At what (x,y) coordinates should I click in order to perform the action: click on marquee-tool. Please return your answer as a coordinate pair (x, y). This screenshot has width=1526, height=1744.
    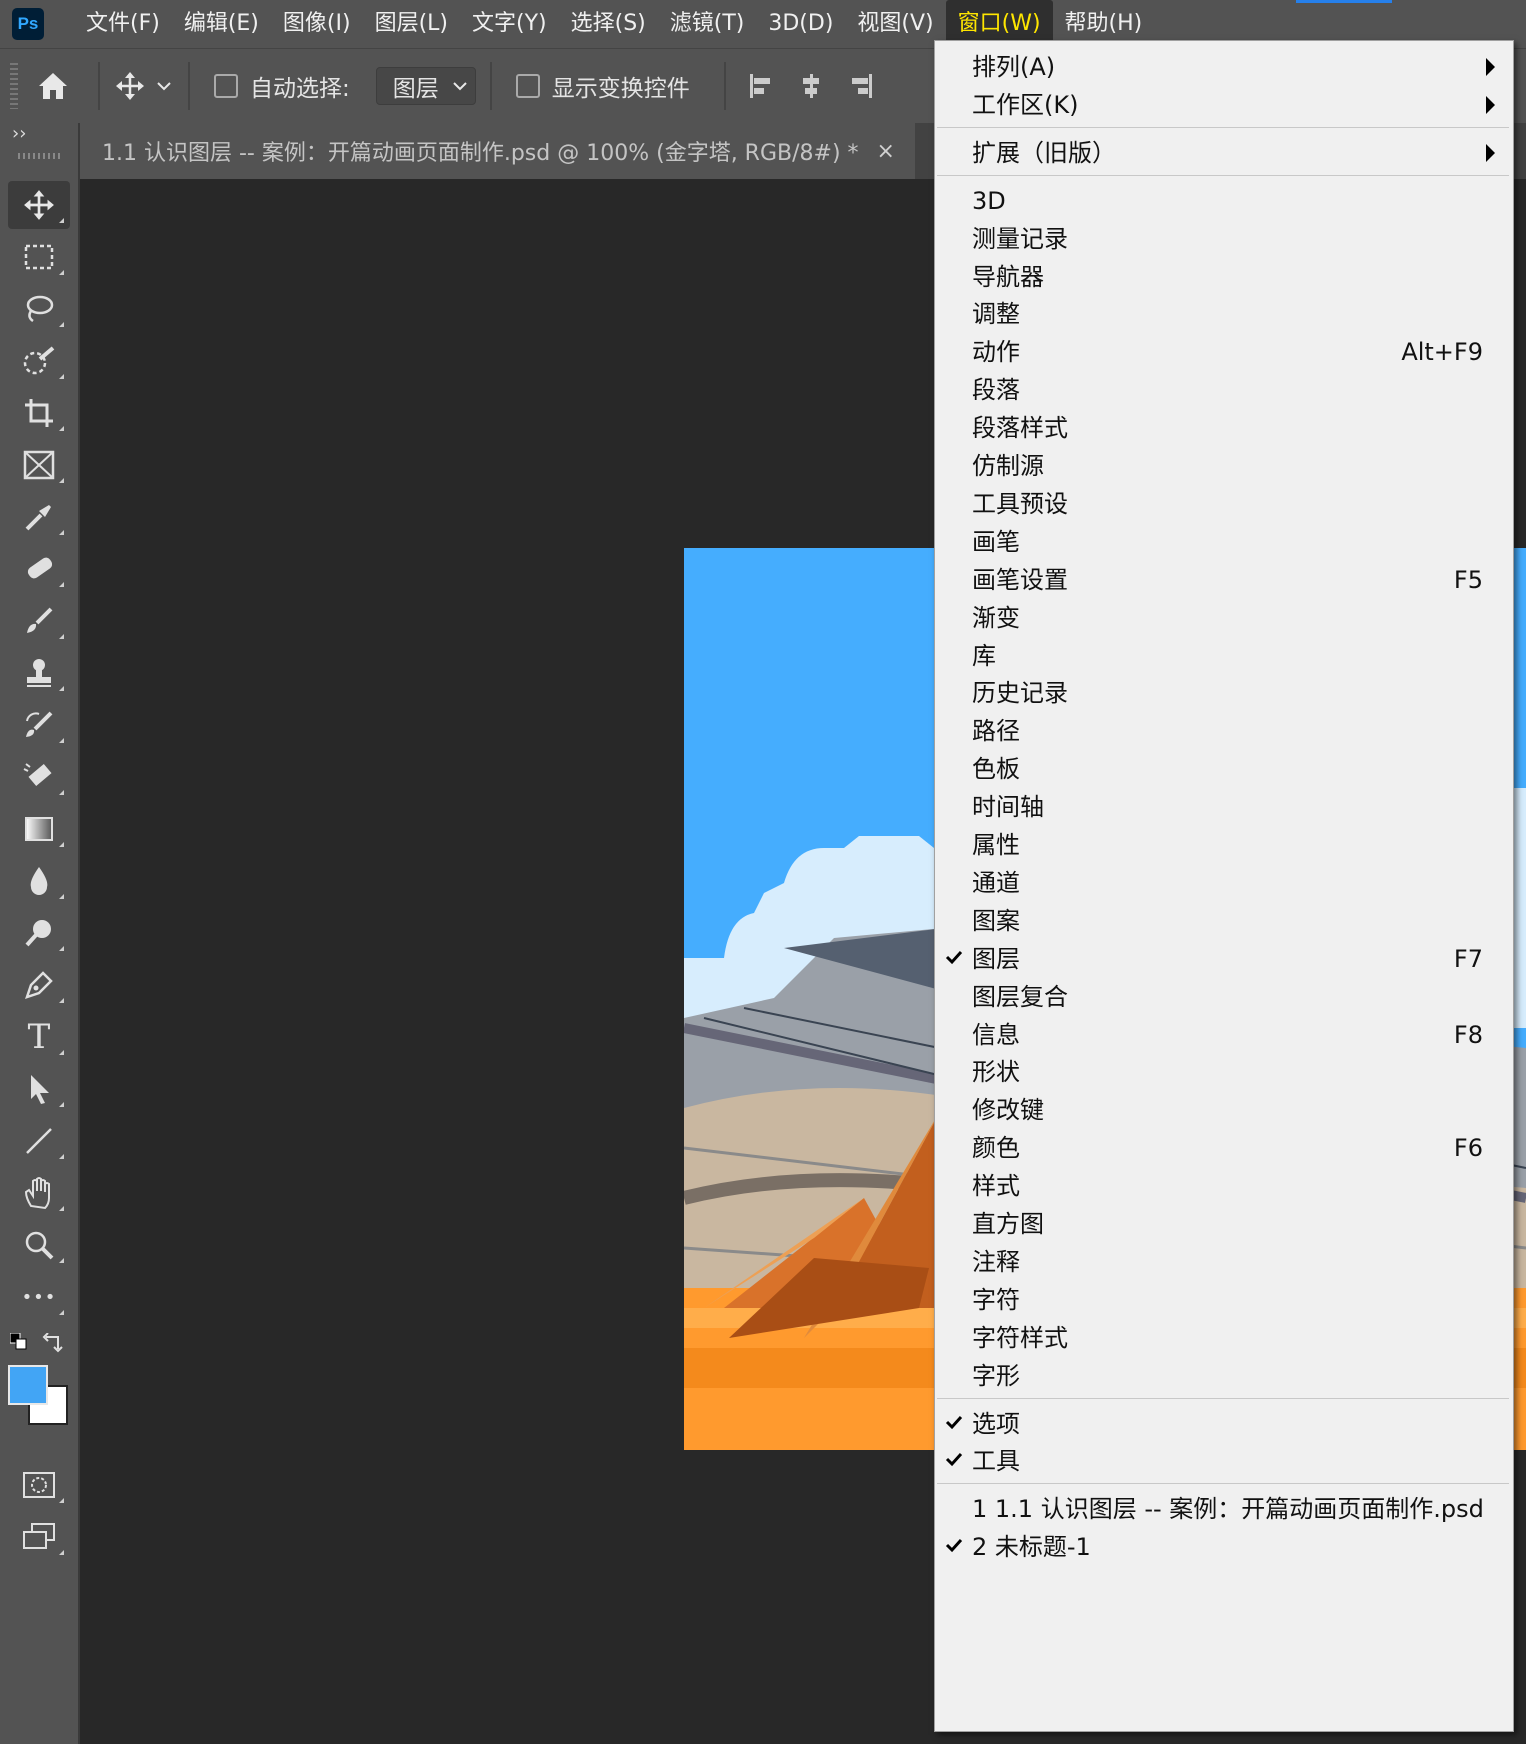
    Looking at the image, I should click on (39, 257).